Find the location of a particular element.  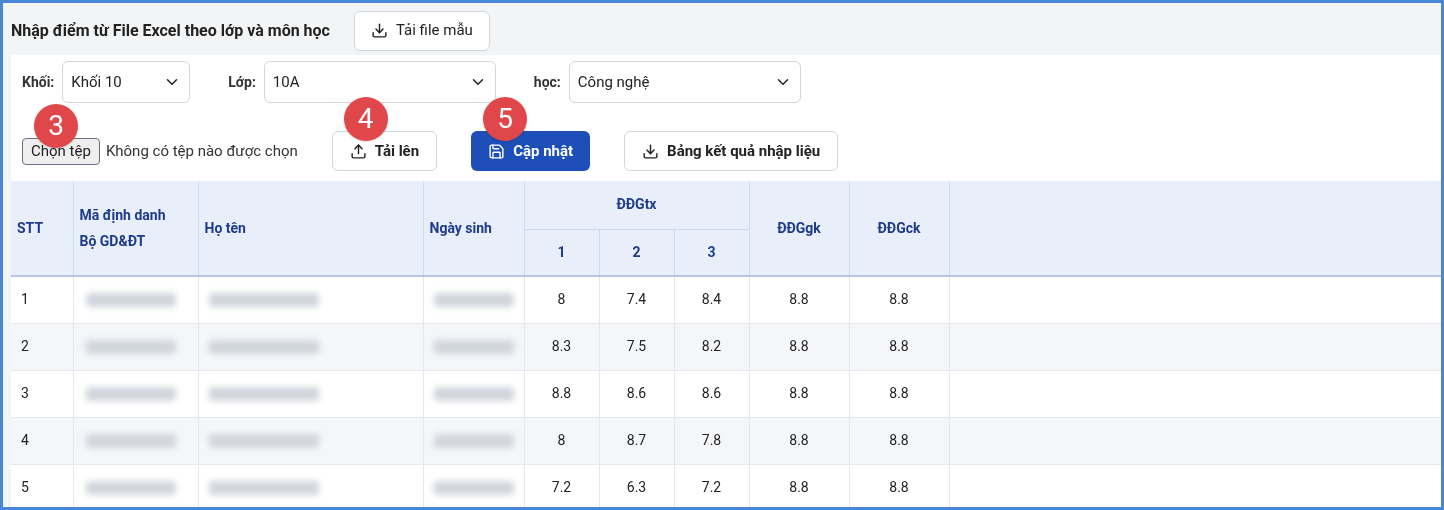

table-cell: 8.4 is located at coordinates (711, 299).